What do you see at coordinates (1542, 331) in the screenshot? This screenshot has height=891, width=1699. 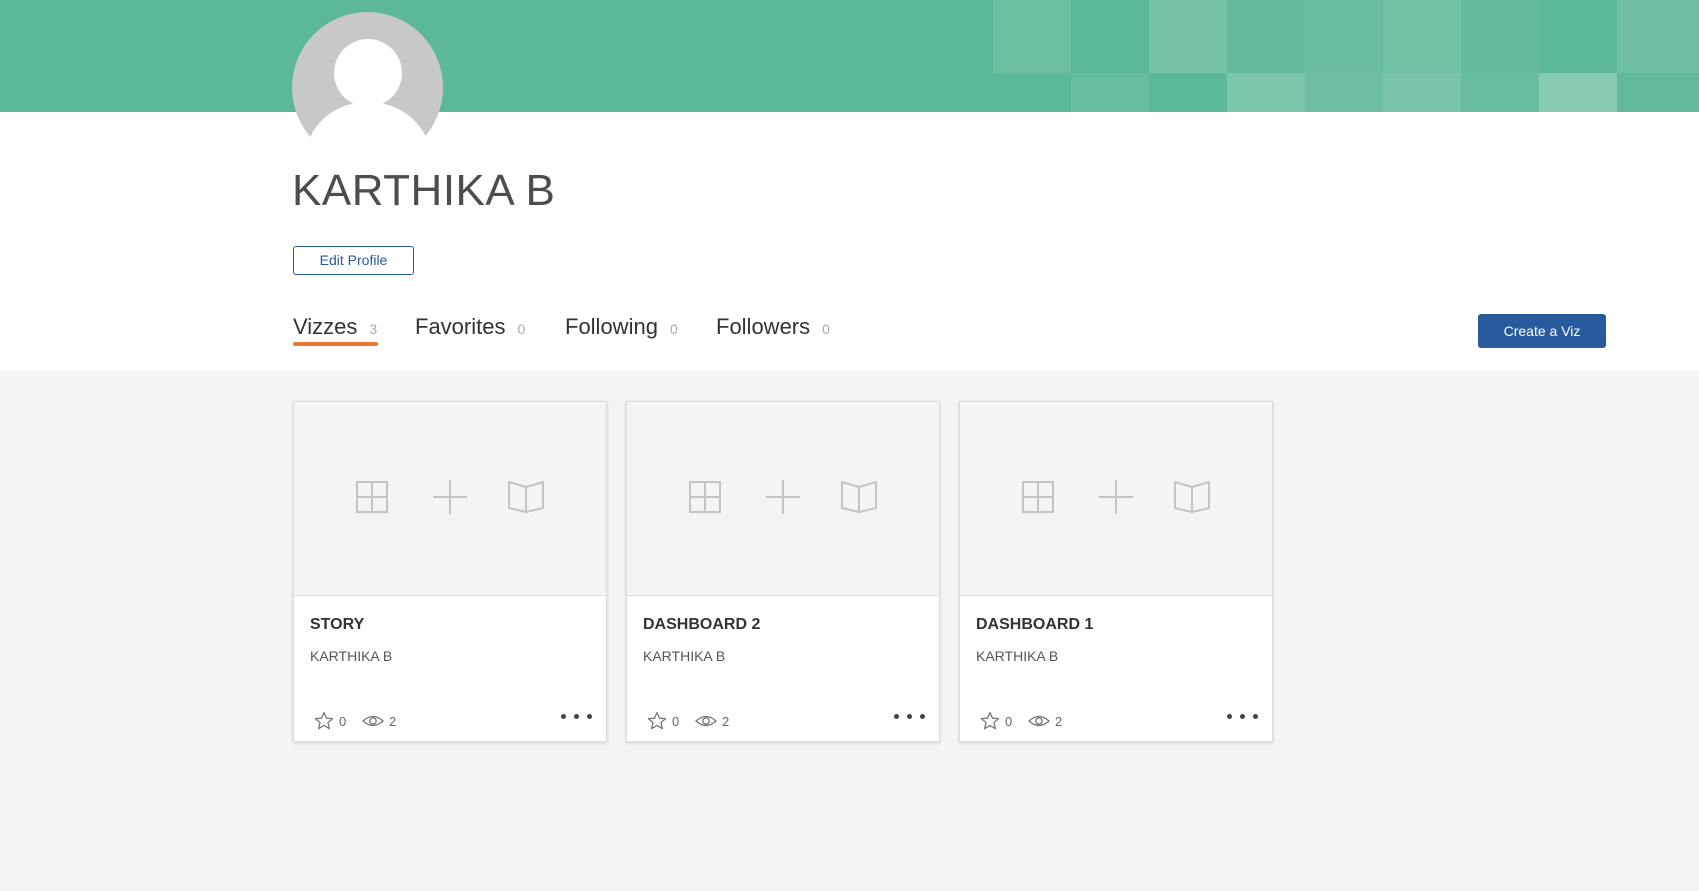 I see `create-viz-button: Create a Viz` at bounding box center [1542, 331].